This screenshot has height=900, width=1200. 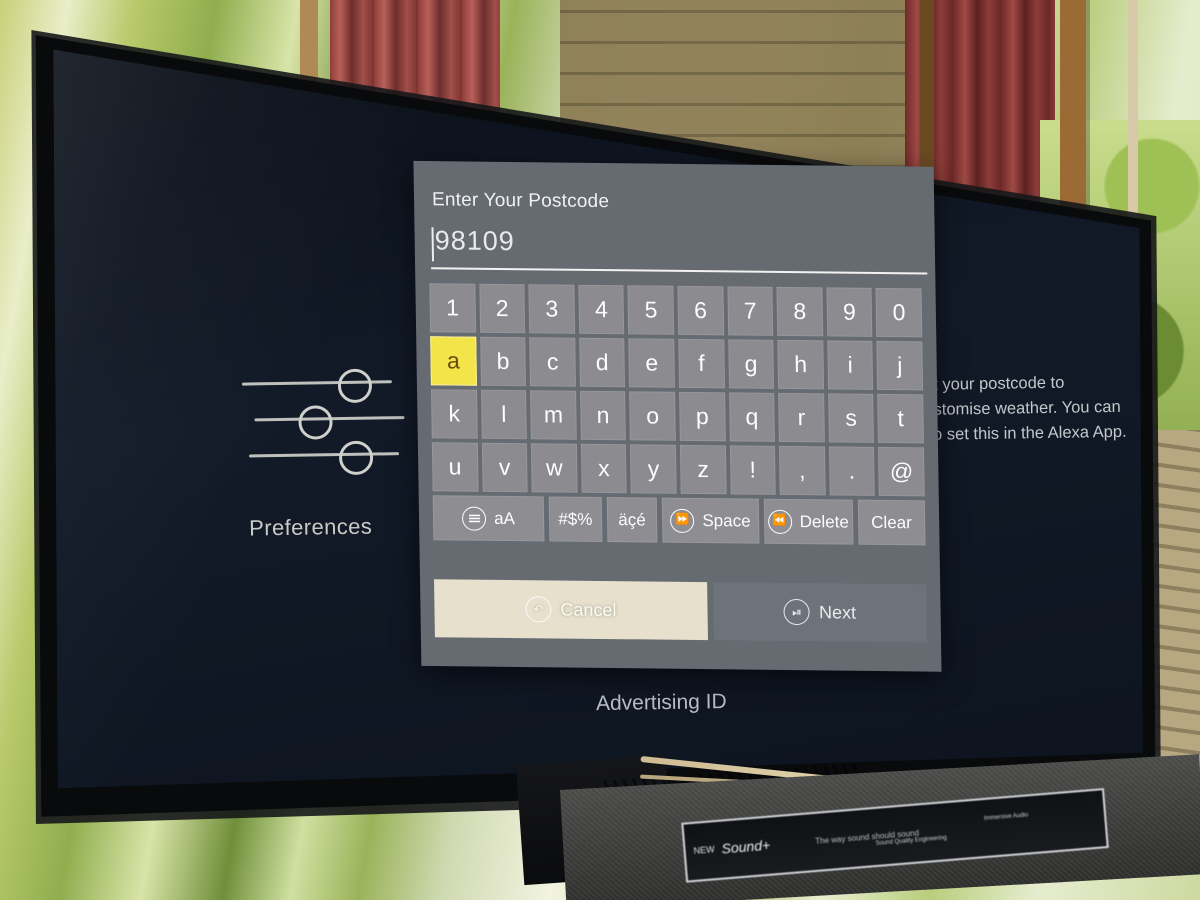 I want to click on sticker-new-badge: NEW, so click(x=704, y=850).